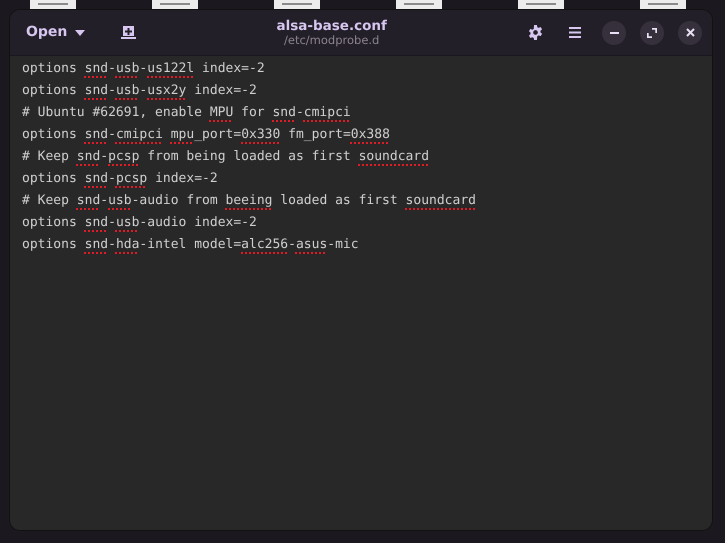 This screenshot has height=543, width=725. What do you see at coordinates (331, 40) in the screenshot?
I see `window-subtitle: /etc/modprobe.d` at bounding box center [331, 40].